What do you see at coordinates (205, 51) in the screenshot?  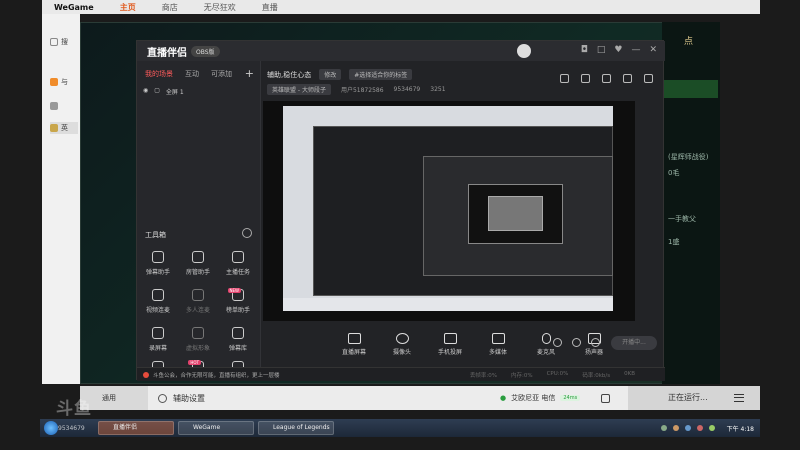 I see `version-badge: OBS版` at bounding box center [205, 51].